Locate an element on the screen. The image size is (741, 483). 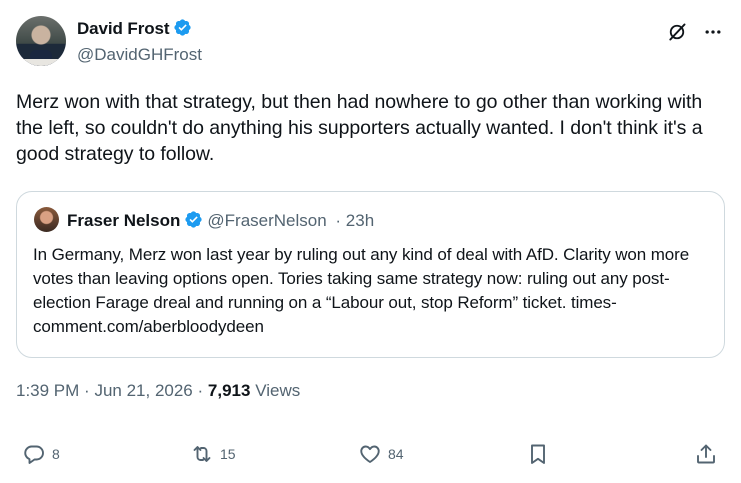
repost-icon is located at coordinates (202, 454).